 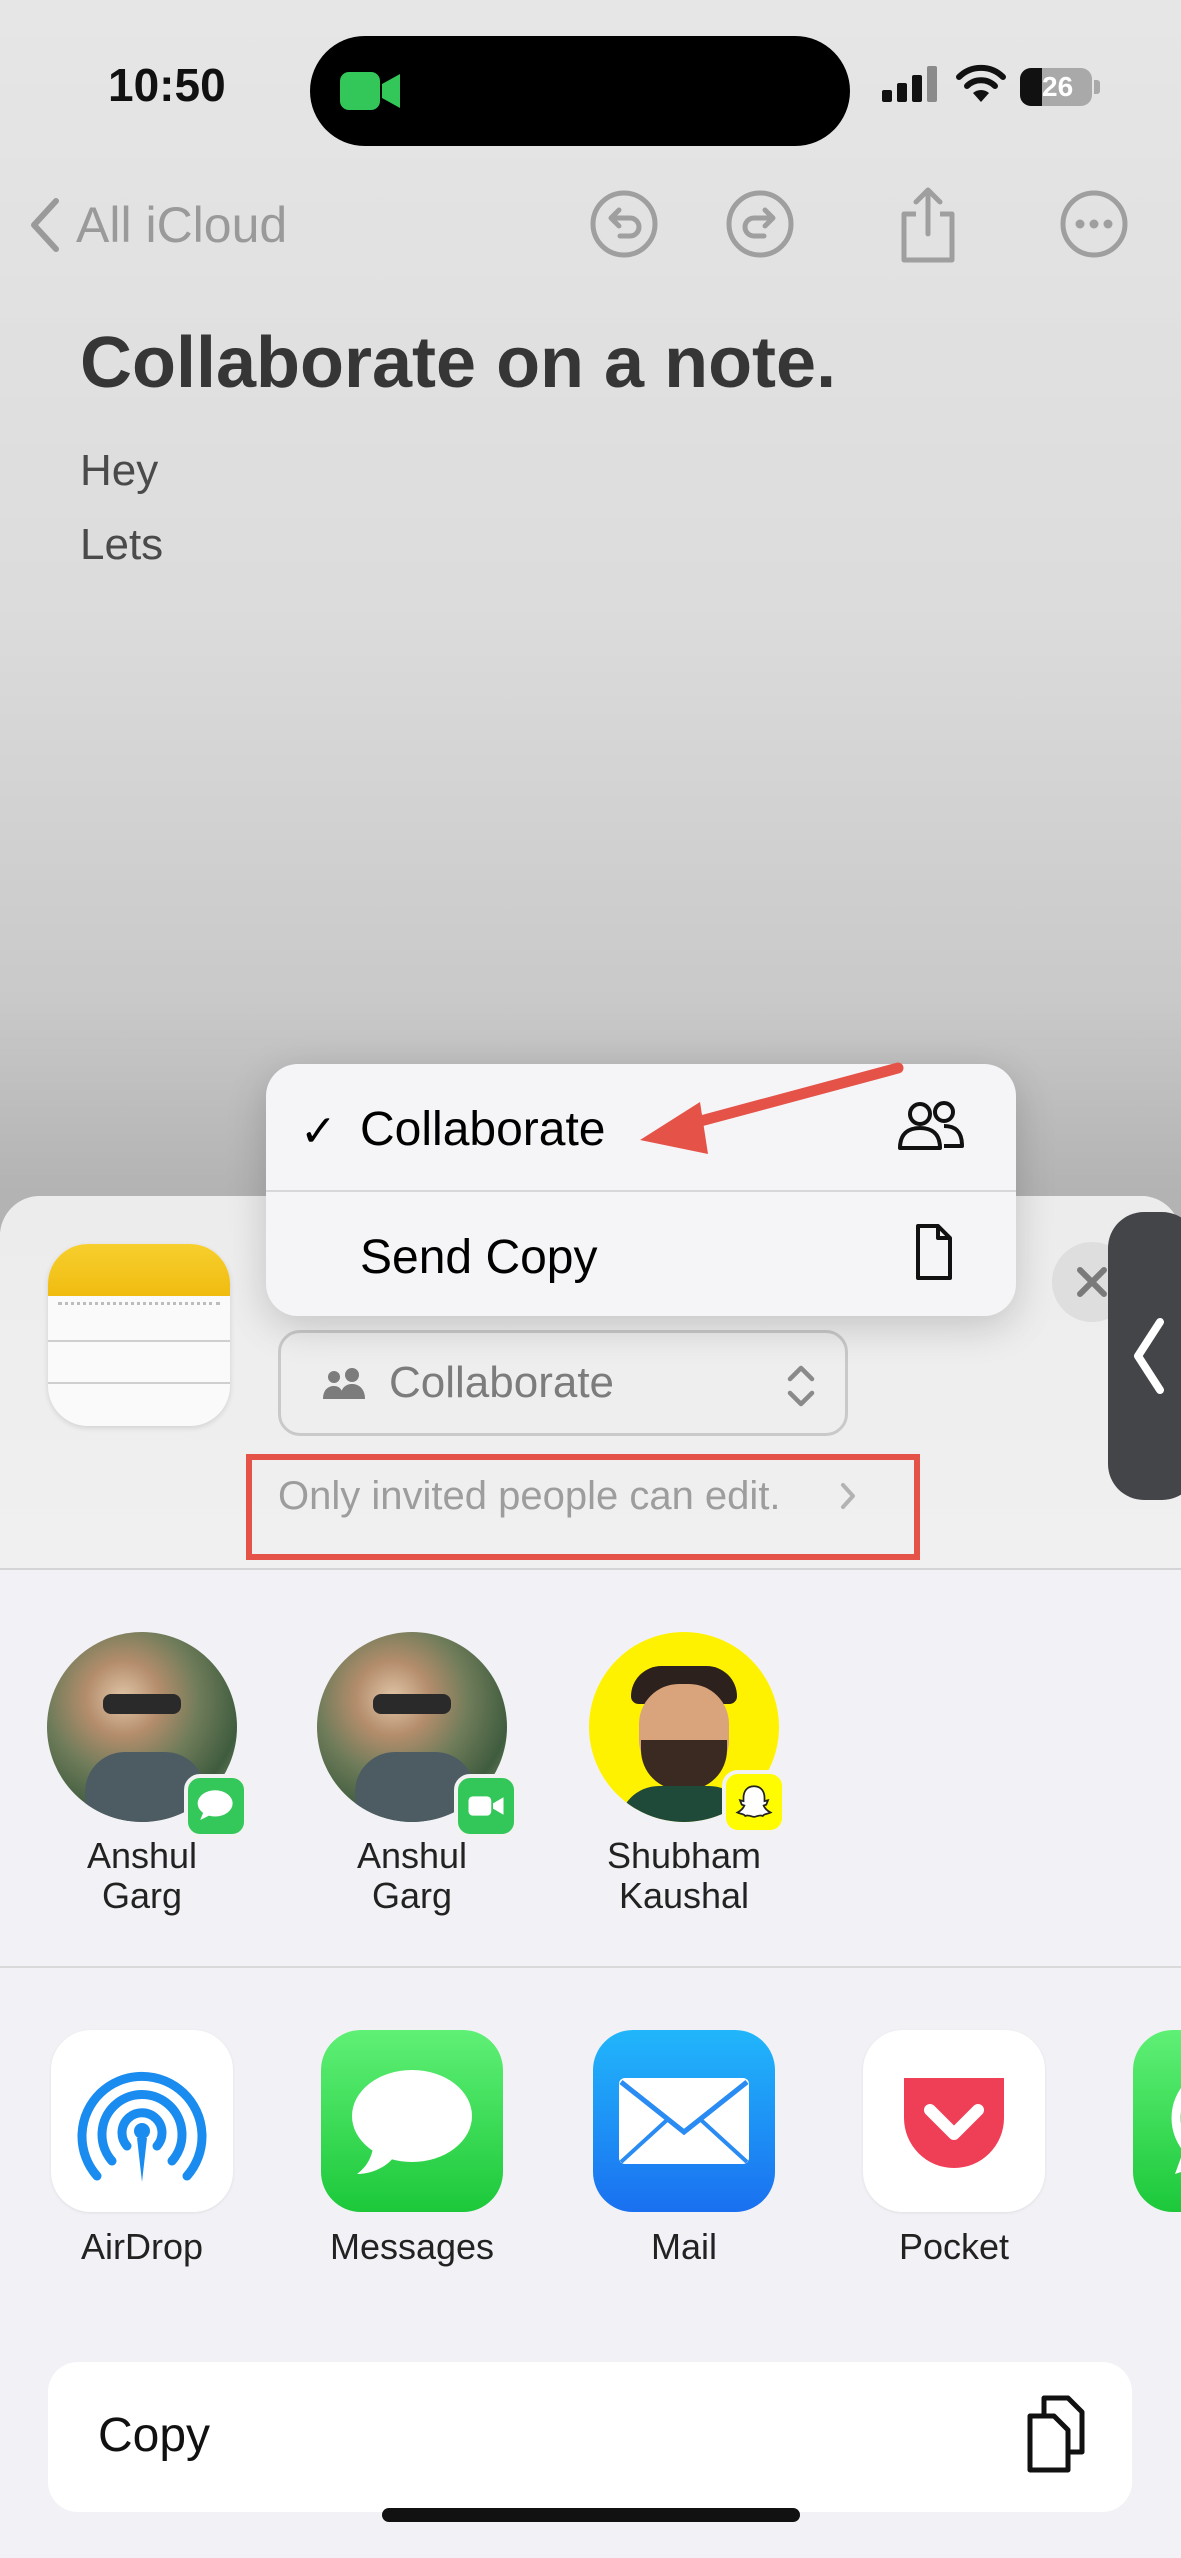 What do you see at coordinates (641, 1254) in the screenshot?
I see `menu-item-send-copy: Send Copy` at bounding box center [641, 1254].